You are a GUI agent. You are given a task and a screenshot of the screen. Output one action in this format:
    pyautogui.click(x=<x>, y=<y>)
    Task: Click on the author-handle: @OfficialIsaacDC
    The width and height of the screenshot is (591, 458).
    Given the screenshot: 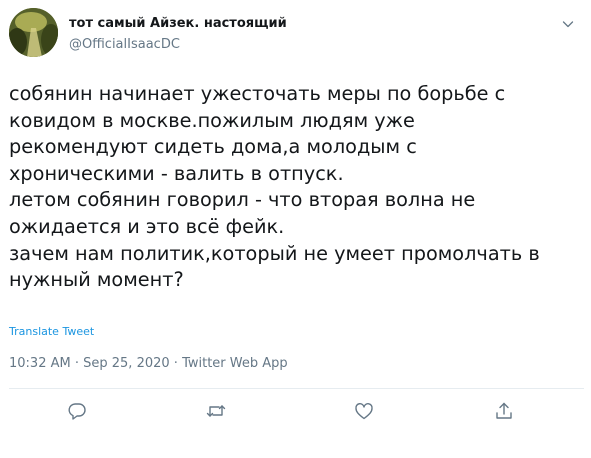 What is the action you would take?
    pyautogui.click(x=124, y=44)
    